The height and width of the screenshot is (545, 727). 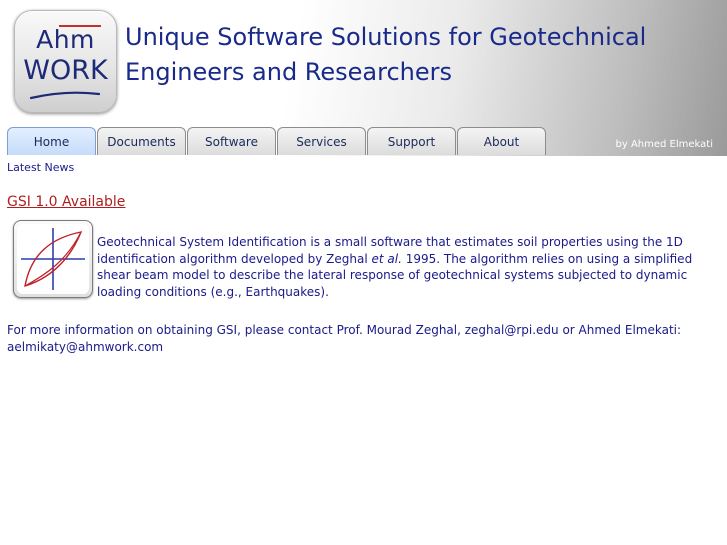 I want to click on tab-support: Support, so click(x=411, y=141).